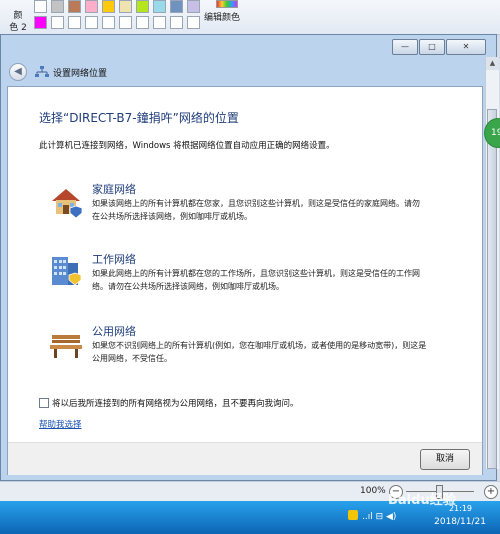  What do you see at coordinates (44, 403) in the screenshot?
I see `treat-all-public-checkbox` at bounding box center [44, 403].